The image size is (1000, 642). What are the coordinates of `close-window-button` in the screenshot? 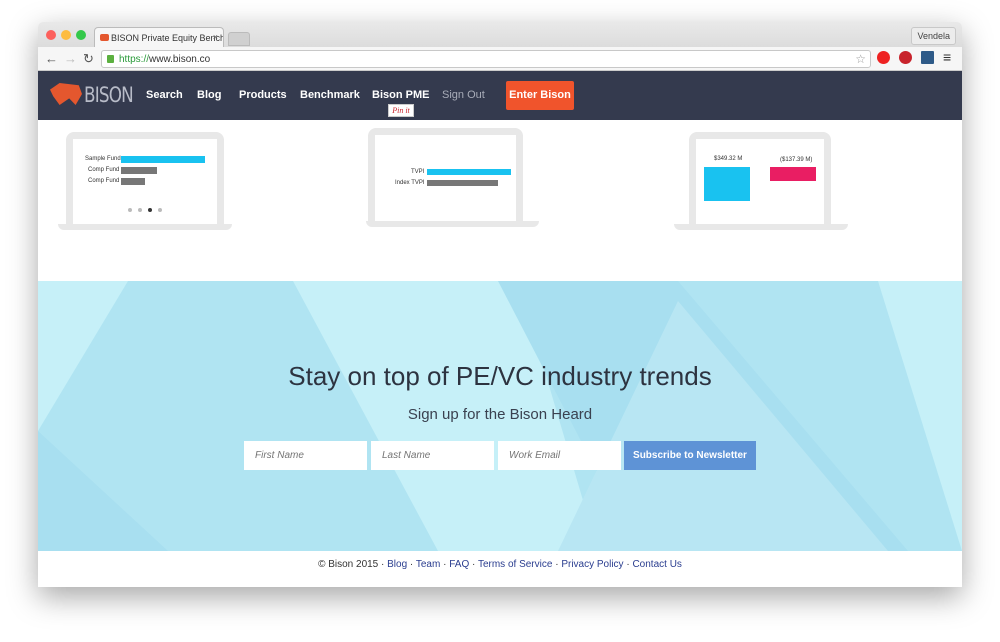 It's located at (51, 35).